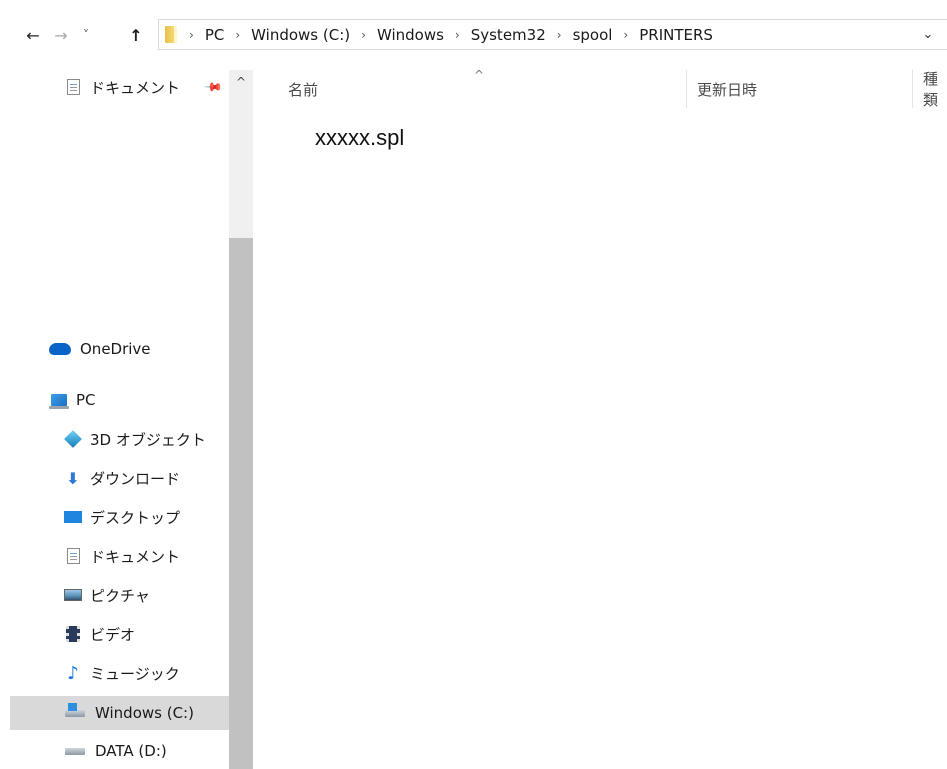 The width and height of the screenshot is (947, 769). I want to click on nav-label: PC, so click(86, 400).